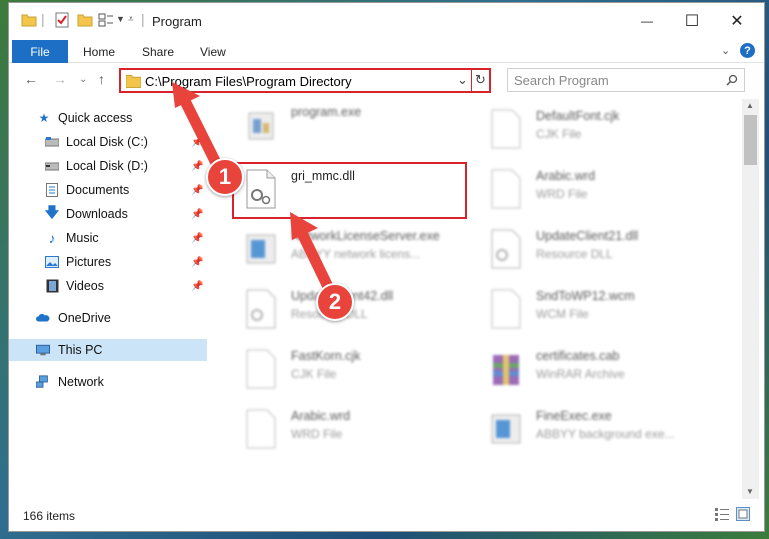  I want to click on address-dropdown-icon: ⌄, so click(462, 80).